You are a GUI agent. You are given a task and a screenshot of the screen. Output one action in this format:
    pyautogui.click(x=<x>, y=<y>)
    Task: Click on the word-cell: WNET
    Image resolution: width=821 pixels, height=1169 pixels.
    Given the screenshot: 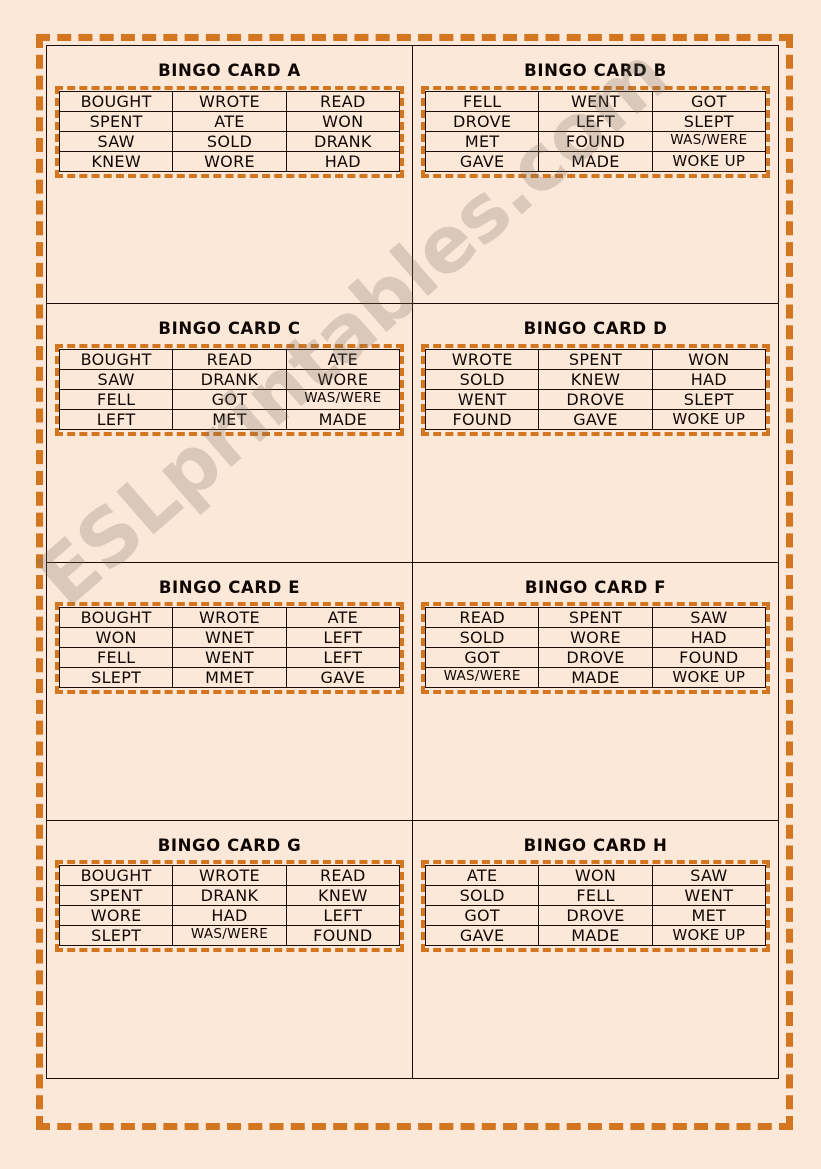 What is the action you would take?
    pyautogui.click(x=229, y=637)
    